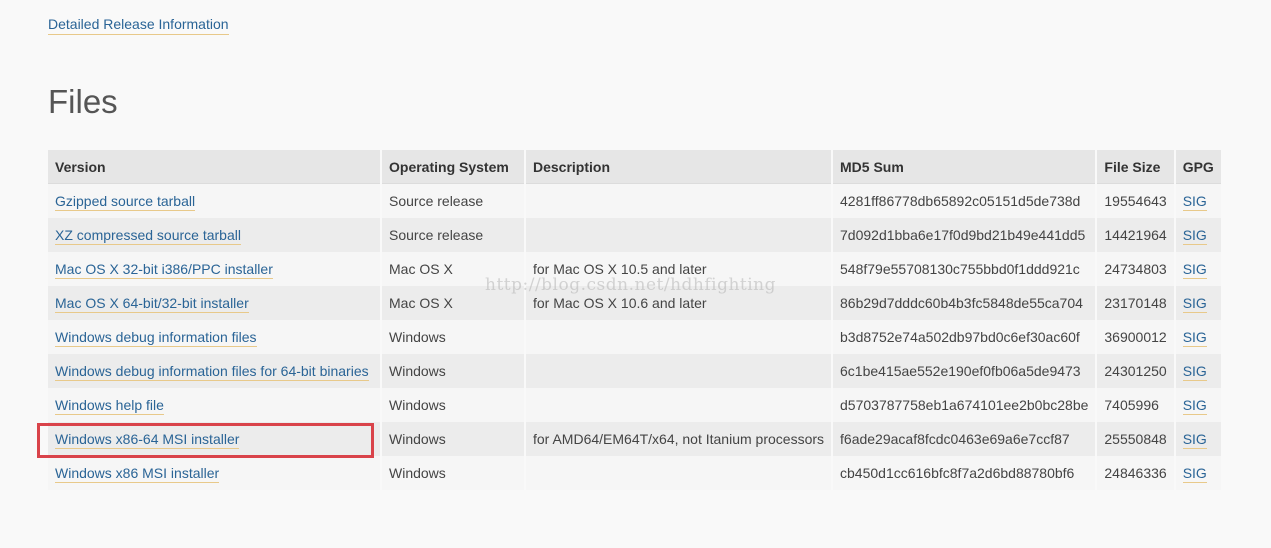 This screenshot has height=548, width=1271. Describe the element at coordinates (125, 202) in the screenshot. I see `file-download-link: Gzipped source tarball` at that location.